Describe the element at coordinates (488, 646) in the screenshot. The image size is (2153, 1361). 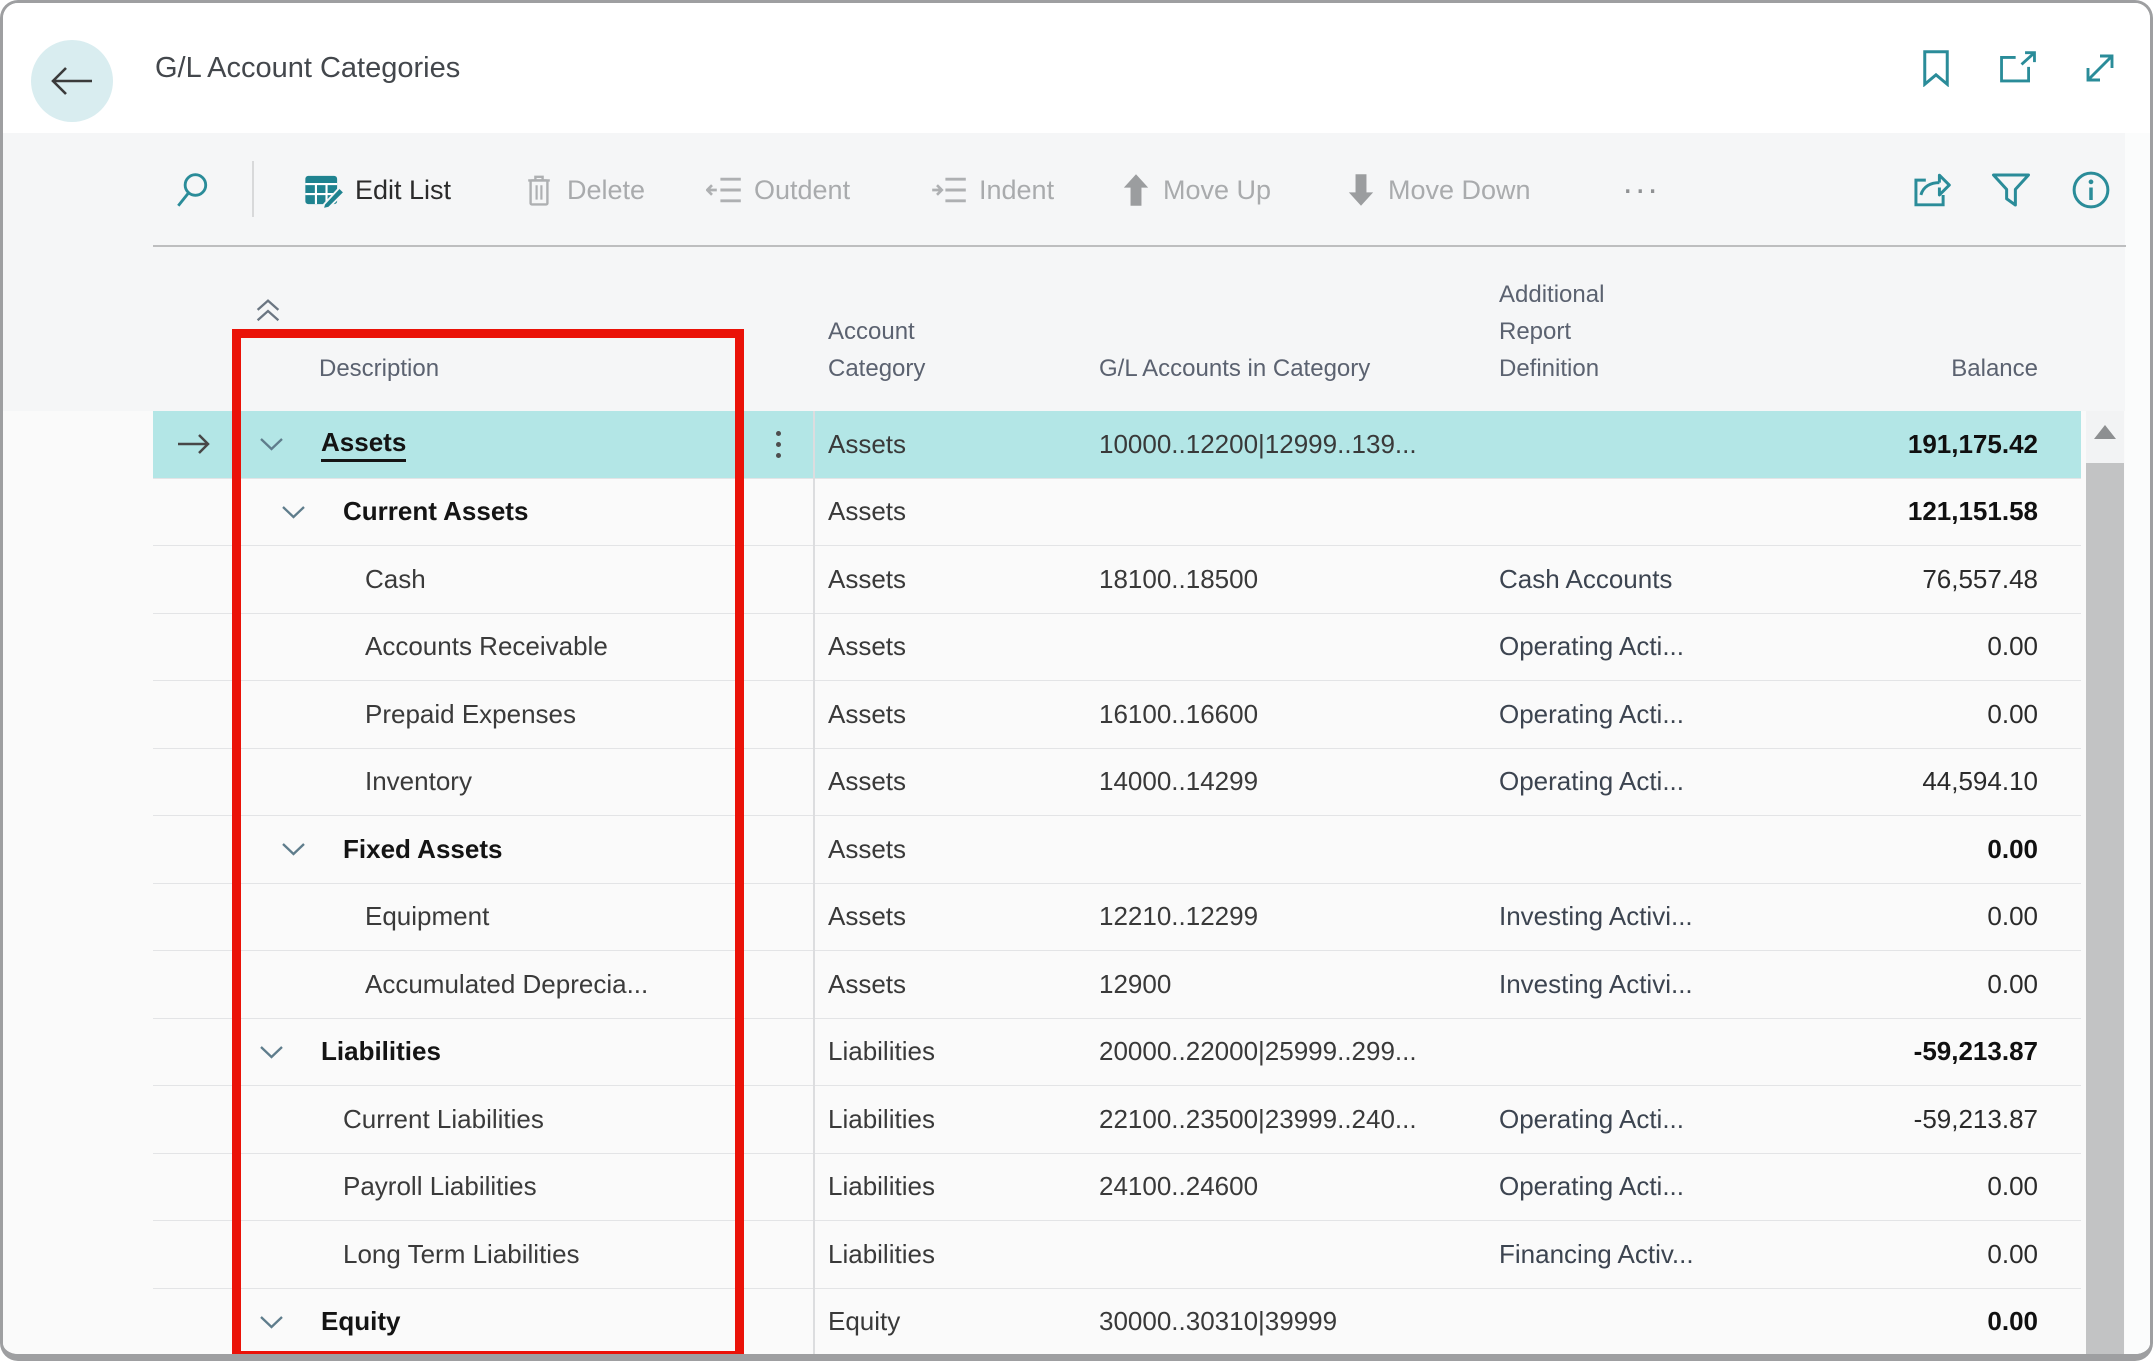
I see `description-cell: Accounts Receivable` at that location.